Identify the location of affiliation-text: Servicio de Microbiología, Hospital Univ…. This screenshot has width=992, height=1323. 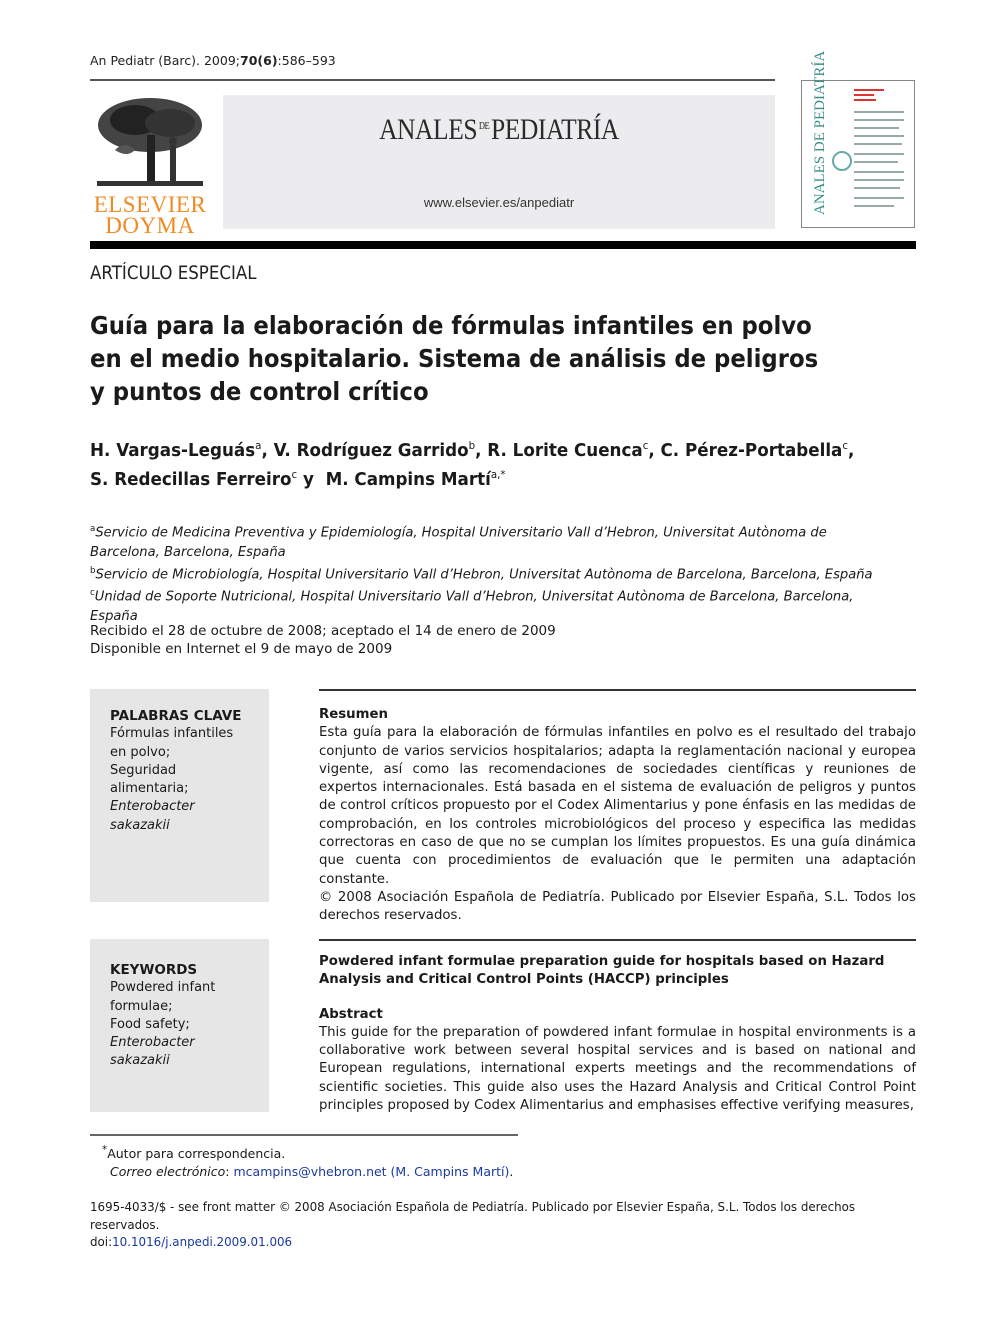
(484, 574).